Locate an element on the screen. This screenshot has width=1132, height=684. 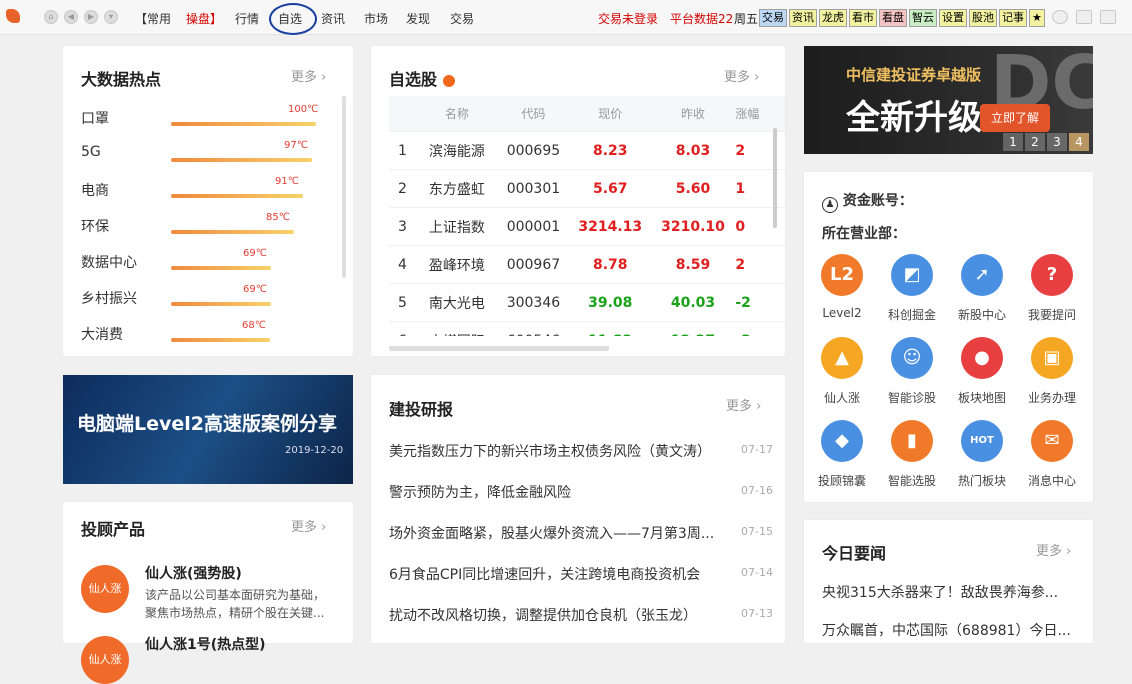
feature-8-icon: ◆ is located at coordinates (842, 441).